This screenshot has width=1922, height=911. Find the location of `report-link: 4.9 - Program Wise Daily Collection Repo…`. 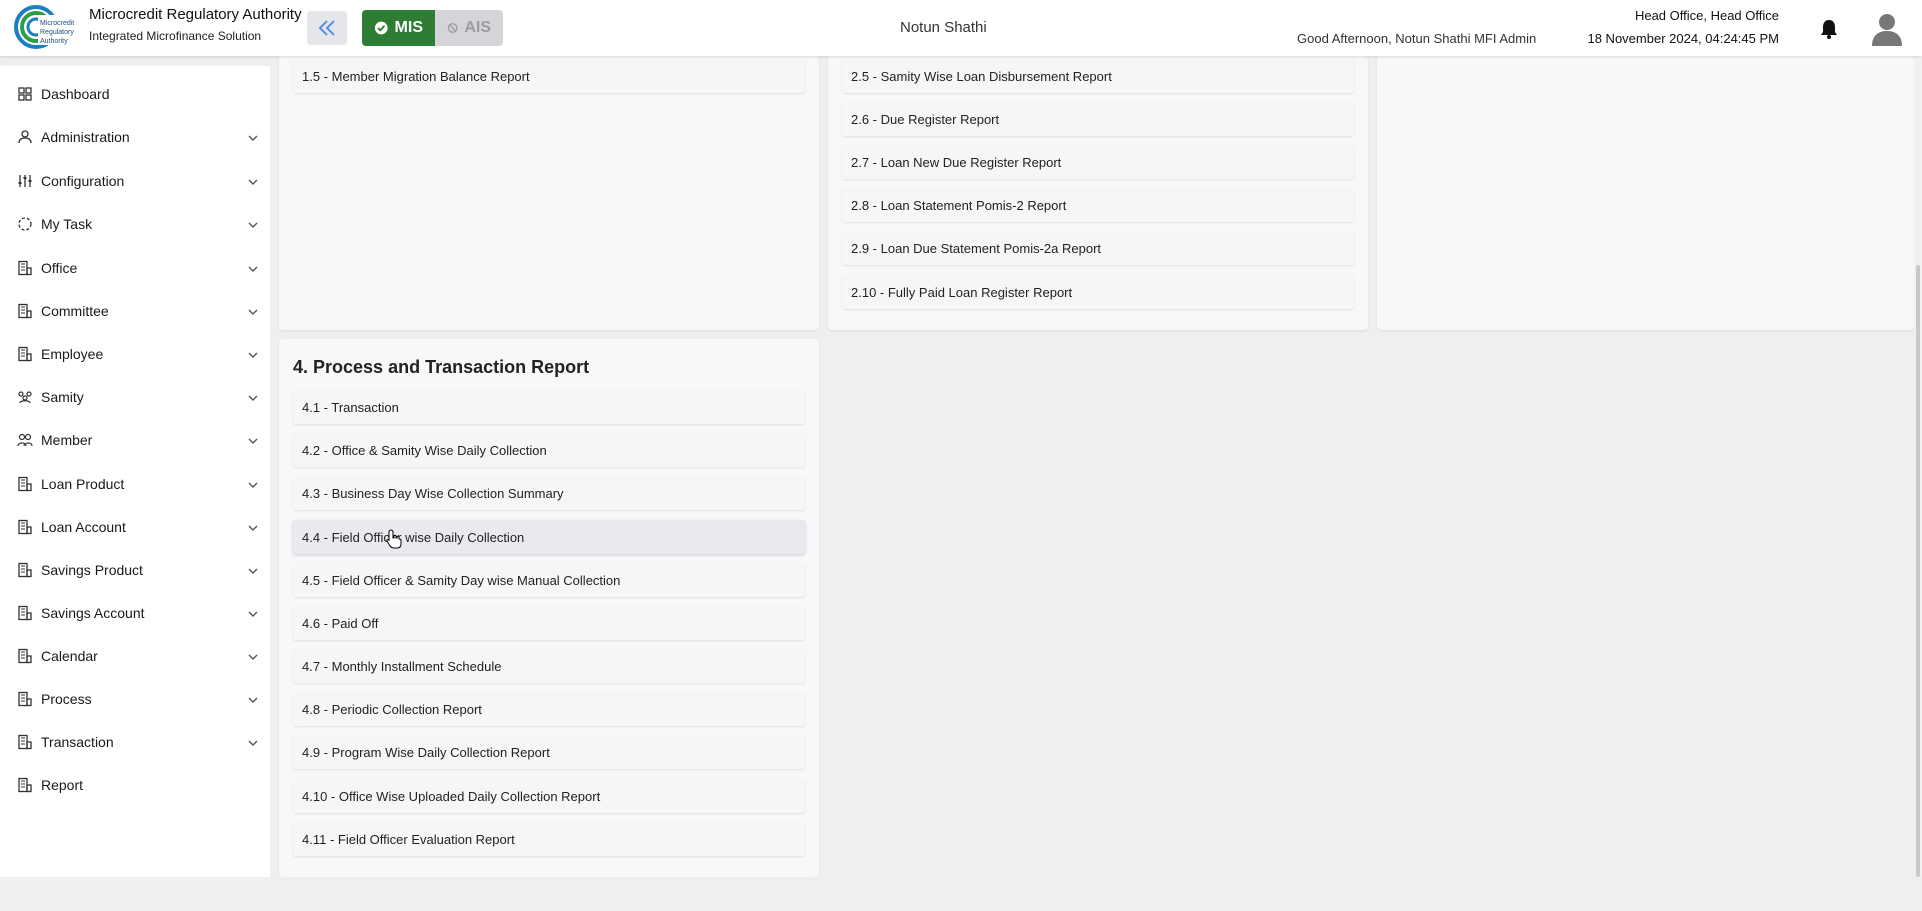

report-link: 4.9 - Program Wise Daily Collection Repo… is located at coordinates (549, 752).